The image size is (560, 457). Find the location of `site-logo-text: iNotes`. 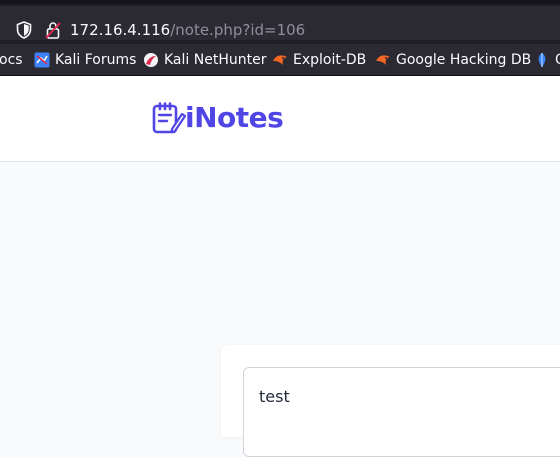

site-logo-text: iNotes is located at coordinates (234, 118).